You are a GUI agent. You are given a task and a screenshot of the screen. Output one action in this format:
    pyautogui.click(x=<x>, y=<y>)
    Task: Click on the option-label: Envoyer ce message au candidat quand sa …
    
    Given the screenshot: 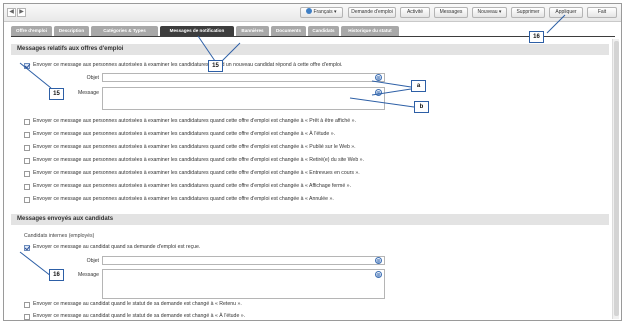 What is the action you would take?
    pyautogui.click(x=117, y=247)
    